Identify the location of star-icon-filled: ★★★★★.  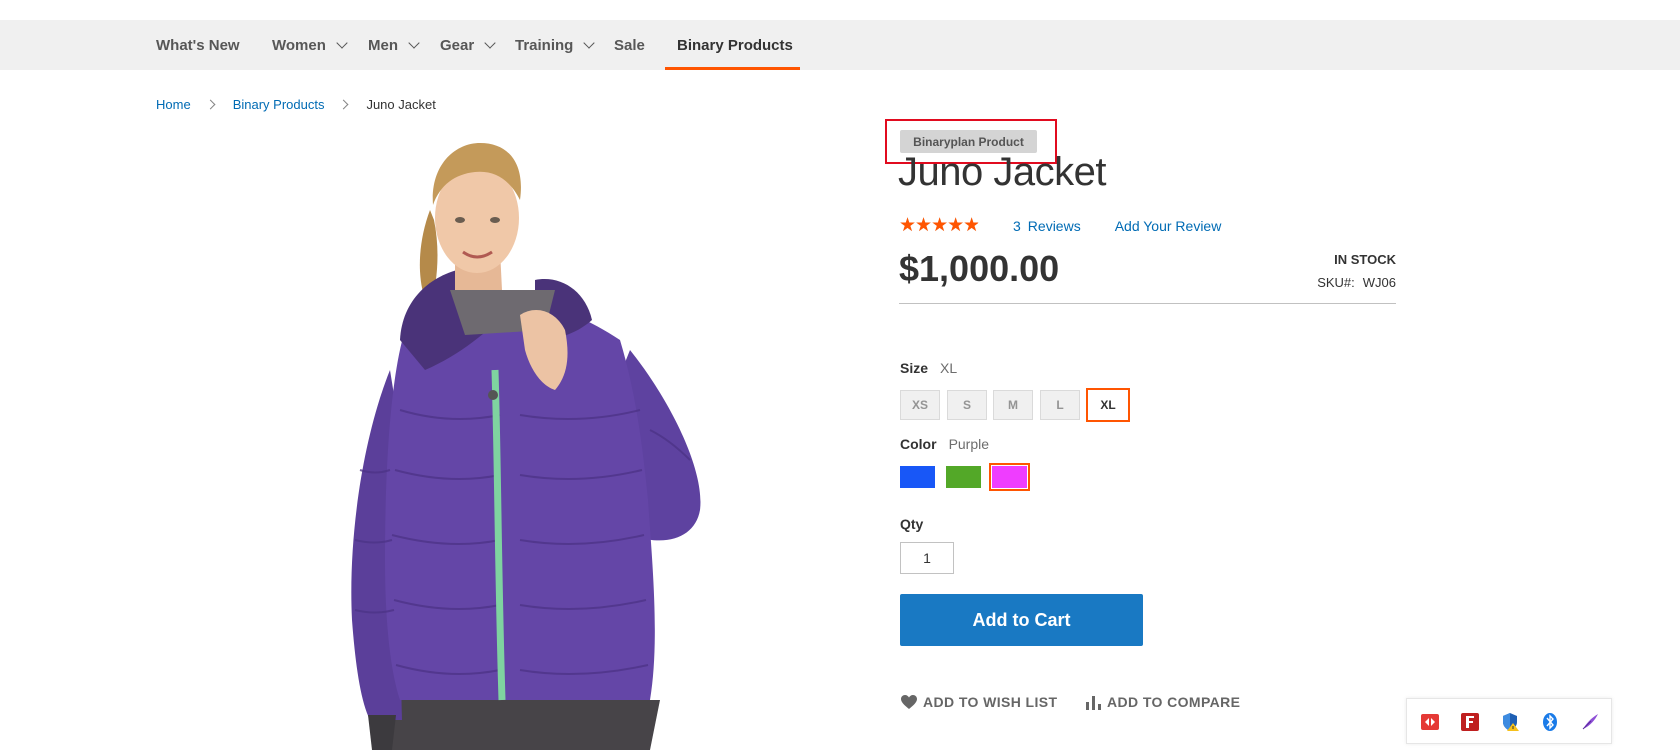
(939, 226).